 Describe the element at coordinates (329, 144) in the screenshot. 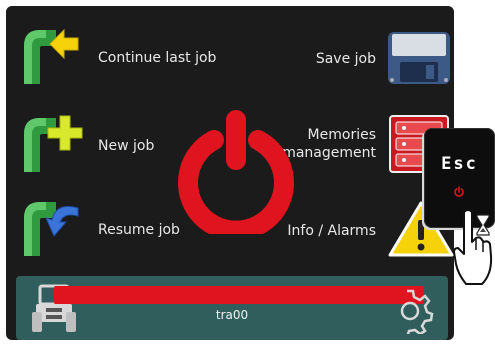

I see `memories-management-label: Memories management` at that location.